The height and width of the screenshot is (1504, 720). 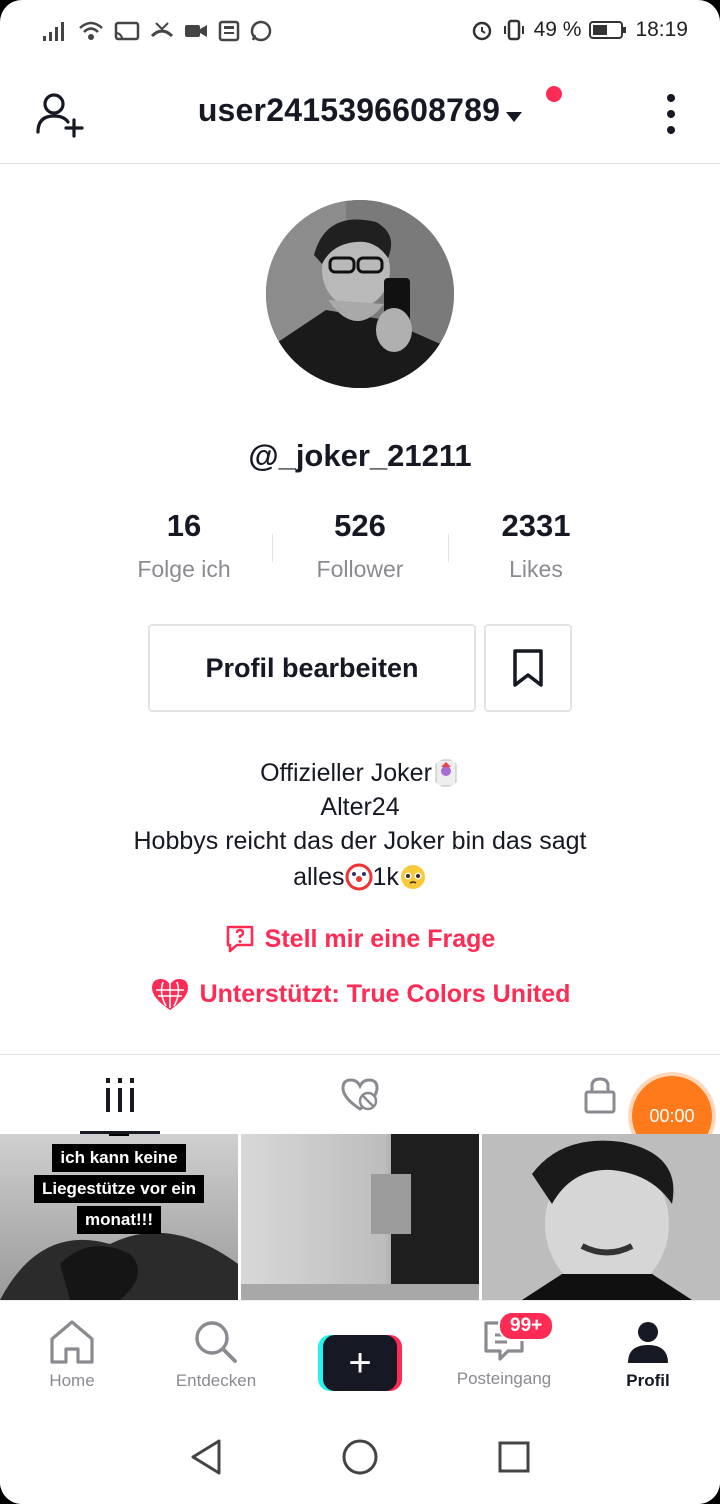 What do you see at coordinates (360, 525) in the screenshot?
I see `stat-value: 526` at bounding box center [360, 525].